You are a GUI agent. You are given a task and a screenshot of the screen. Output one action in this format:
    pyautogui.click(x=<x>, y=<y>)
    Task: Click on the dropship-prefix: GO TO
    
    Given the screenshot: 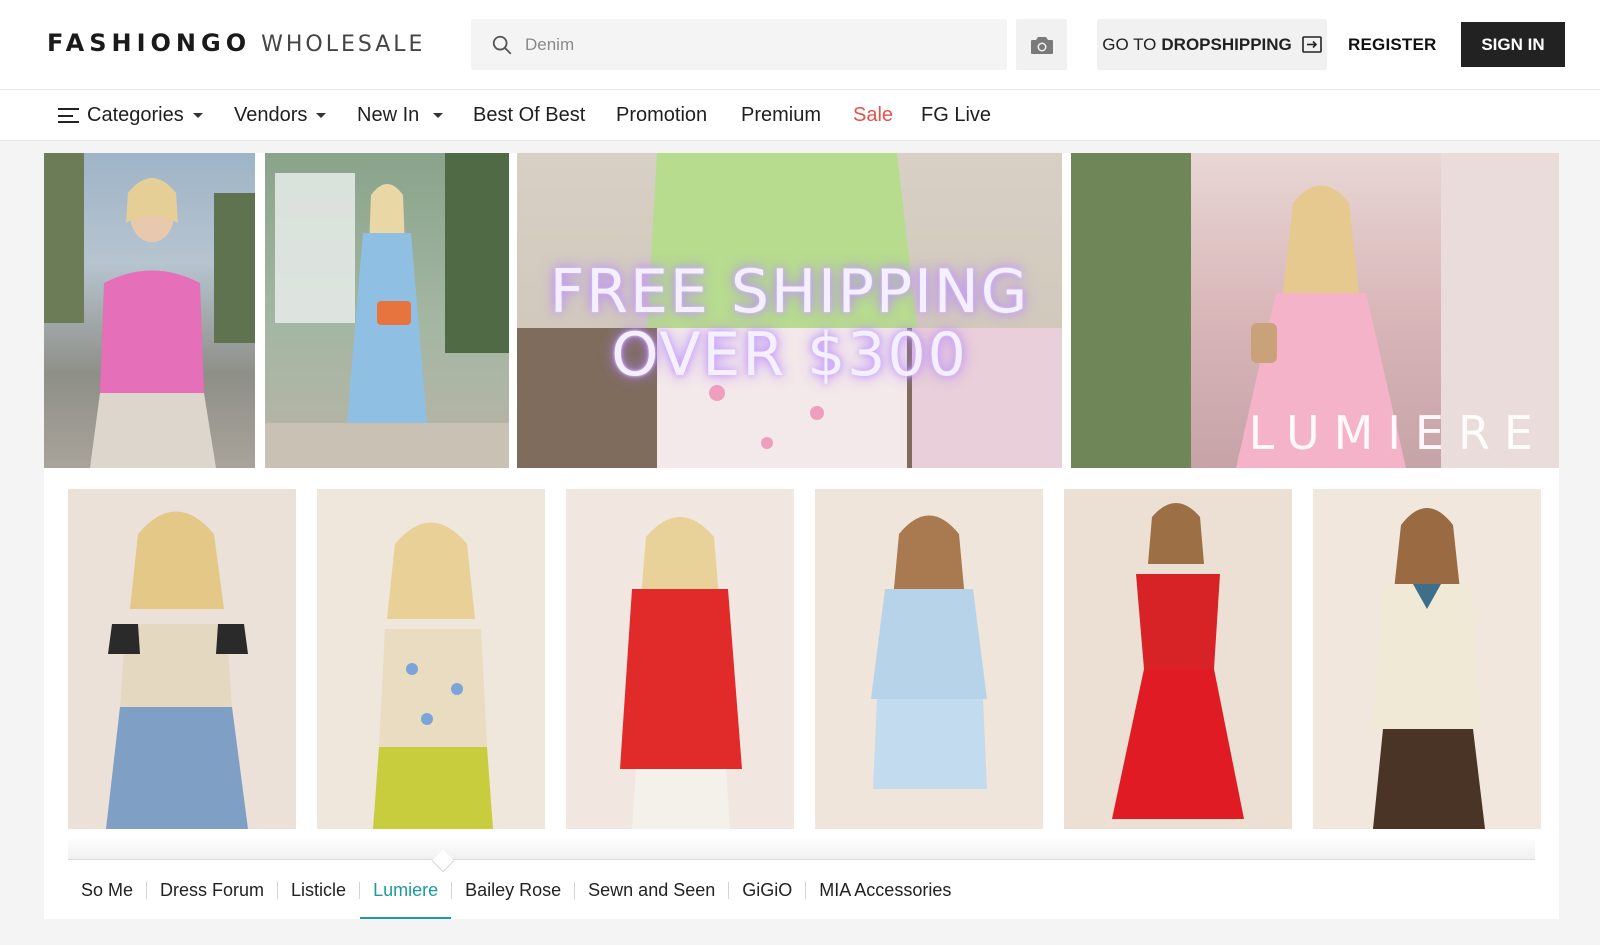 What is the action you would take?
    pyautogui.click(x=1129, y=44)
    